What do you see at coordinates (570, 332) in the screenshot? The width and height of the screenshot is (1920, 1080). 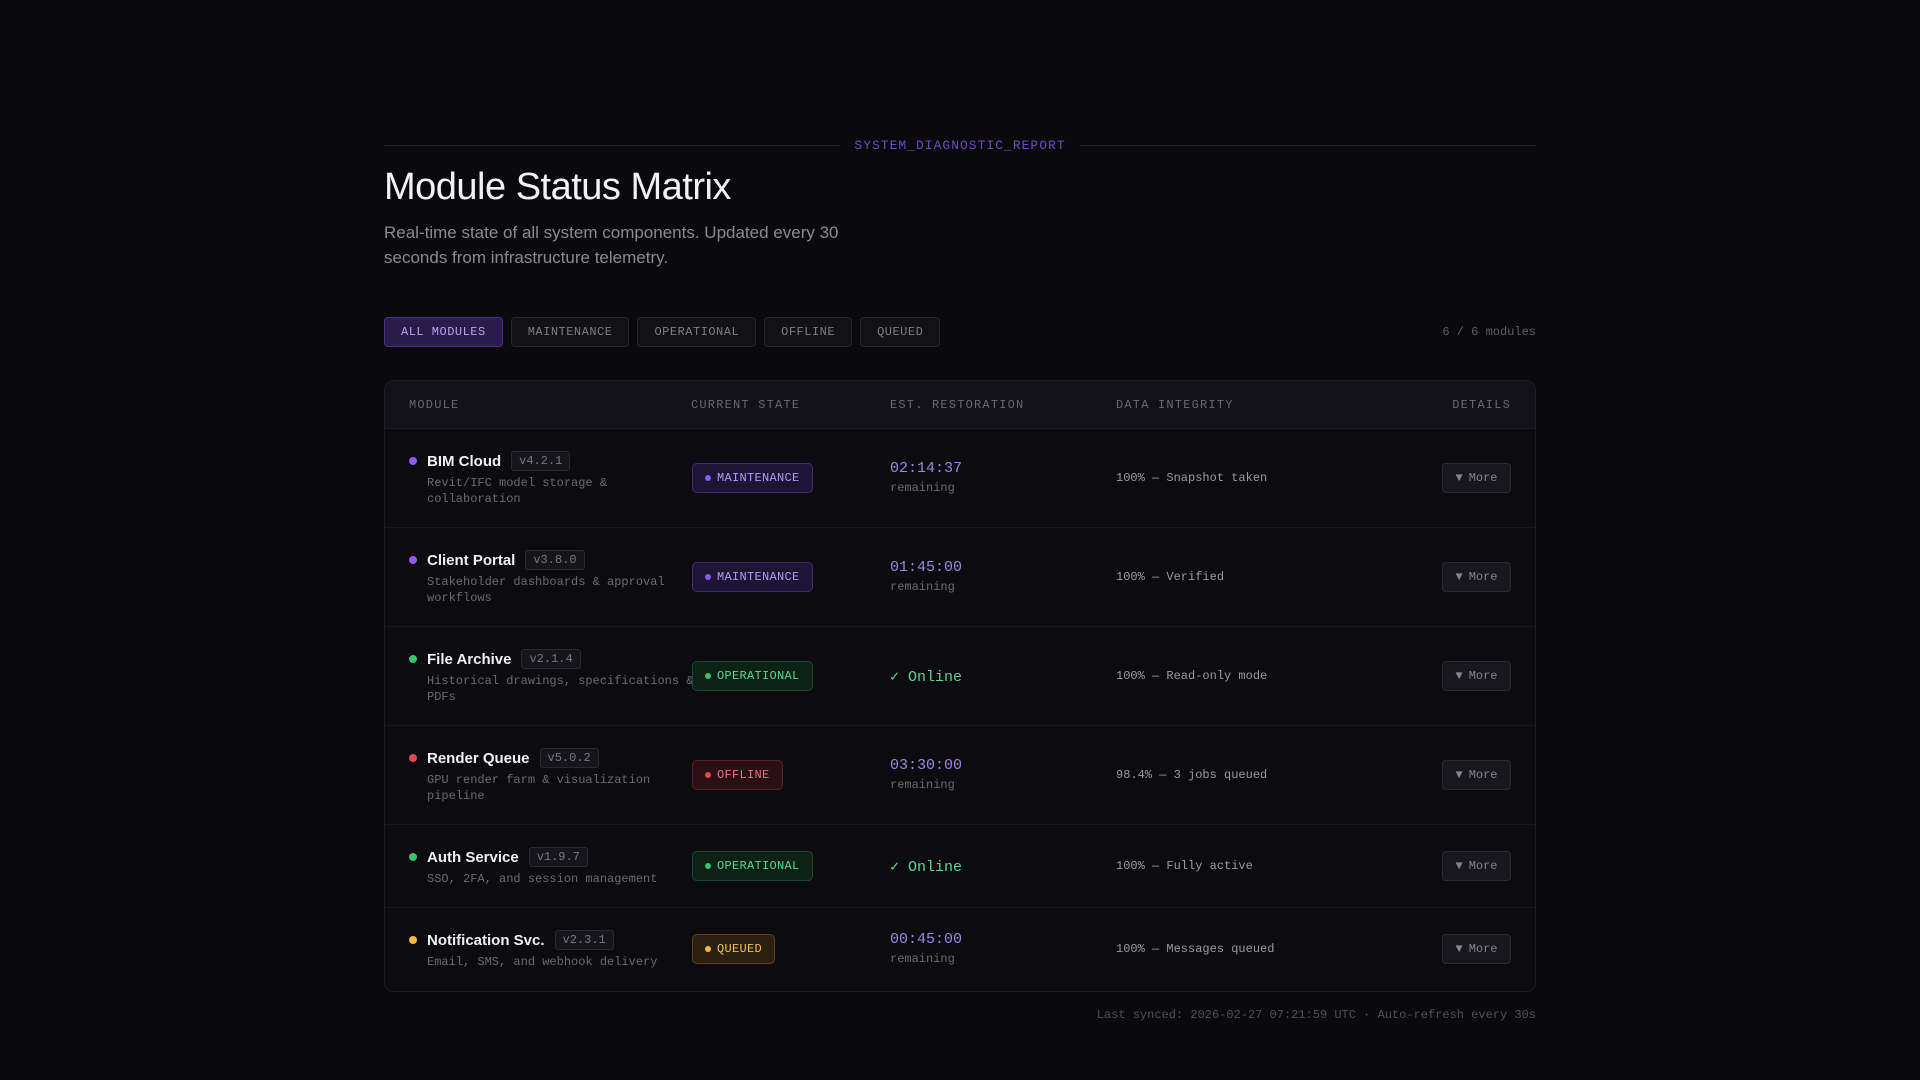 I see `filter-maintenance: MAINTENANCE` at bounding box center [570, 332].